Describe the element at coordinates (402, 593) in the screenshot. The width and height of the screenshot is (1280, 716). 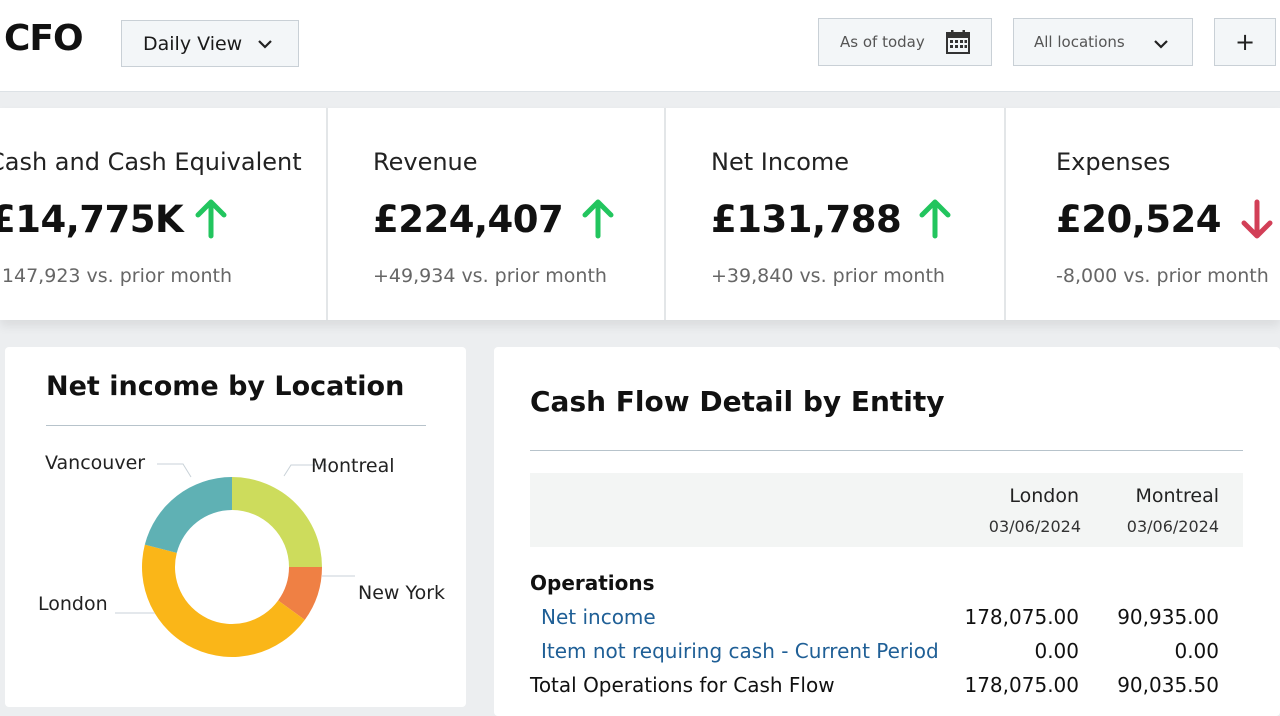
I see `pie-label-new-york: New York` at that location.